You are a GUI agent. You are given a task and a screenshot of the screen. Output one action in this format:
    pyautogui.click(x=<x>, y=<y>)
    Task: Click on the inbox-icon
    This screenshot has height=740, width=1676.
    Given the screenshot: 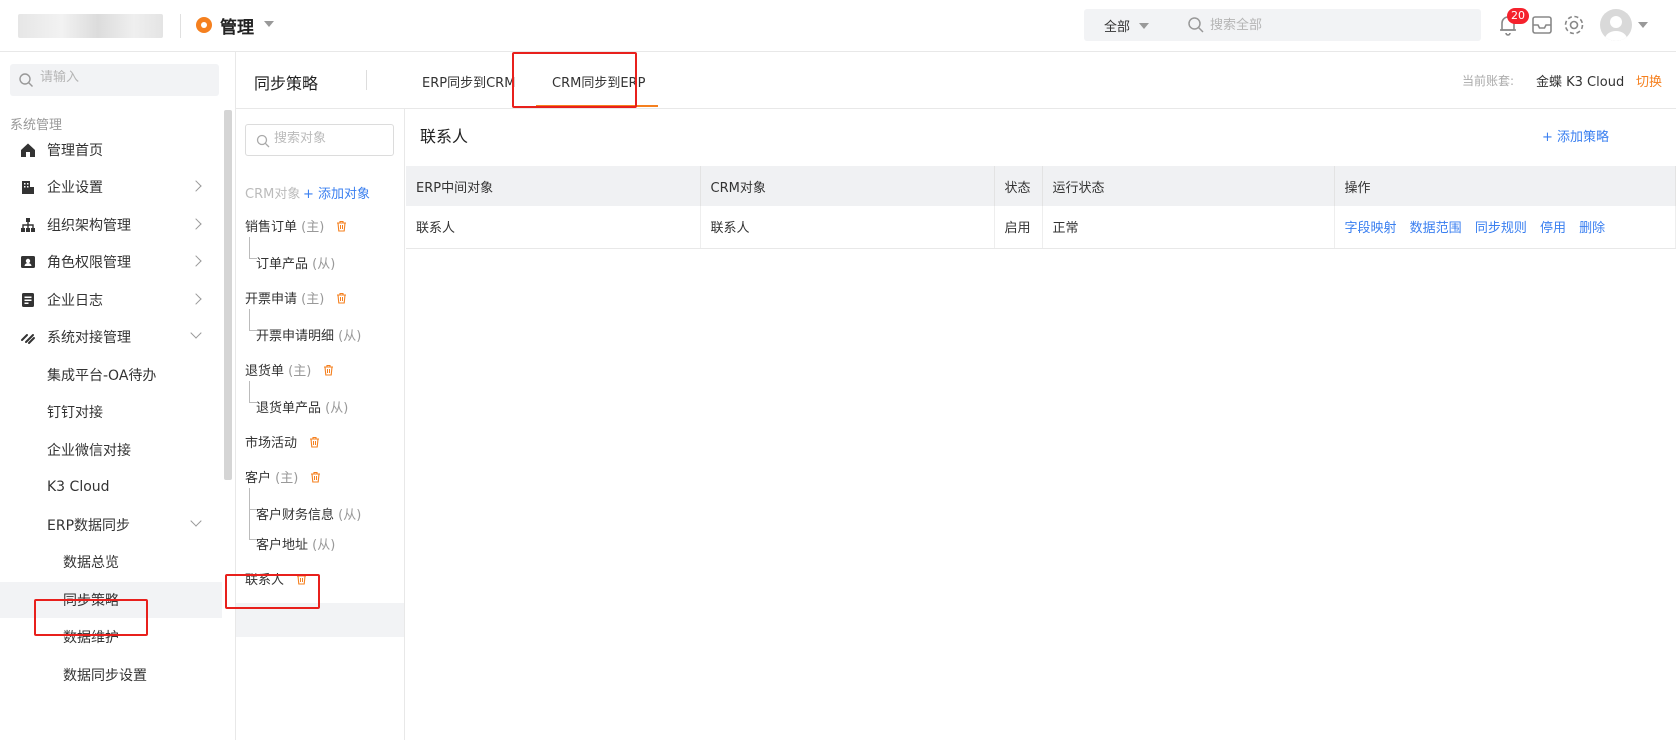 What is the action you would take?
    pyautogui.click(x=1542, y=25)
    